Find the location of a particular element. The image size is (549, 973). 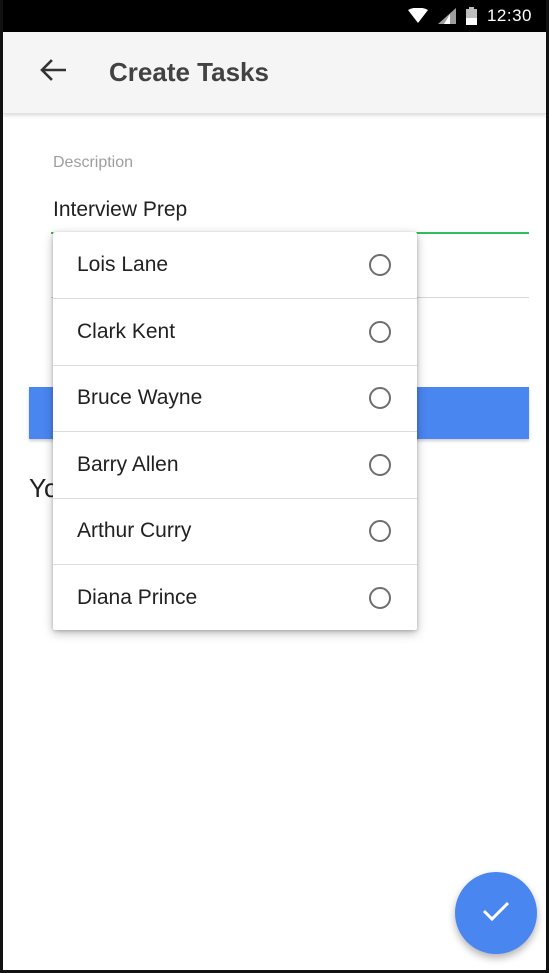

option-bruce-wayne: Bruce Wayne is located at coordinates (235, 397).